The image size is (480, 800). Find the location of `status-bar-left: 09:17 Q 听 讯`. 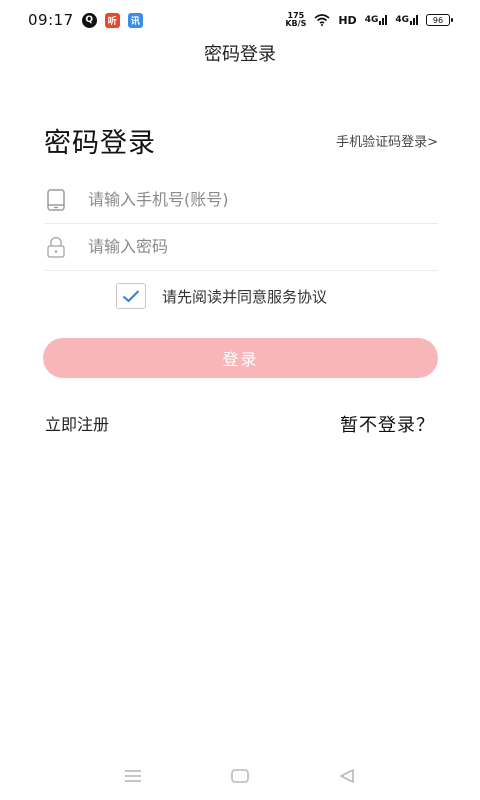

status-bar-left: 09:17 Q 听 讯 is located at coordinates (85, 20).